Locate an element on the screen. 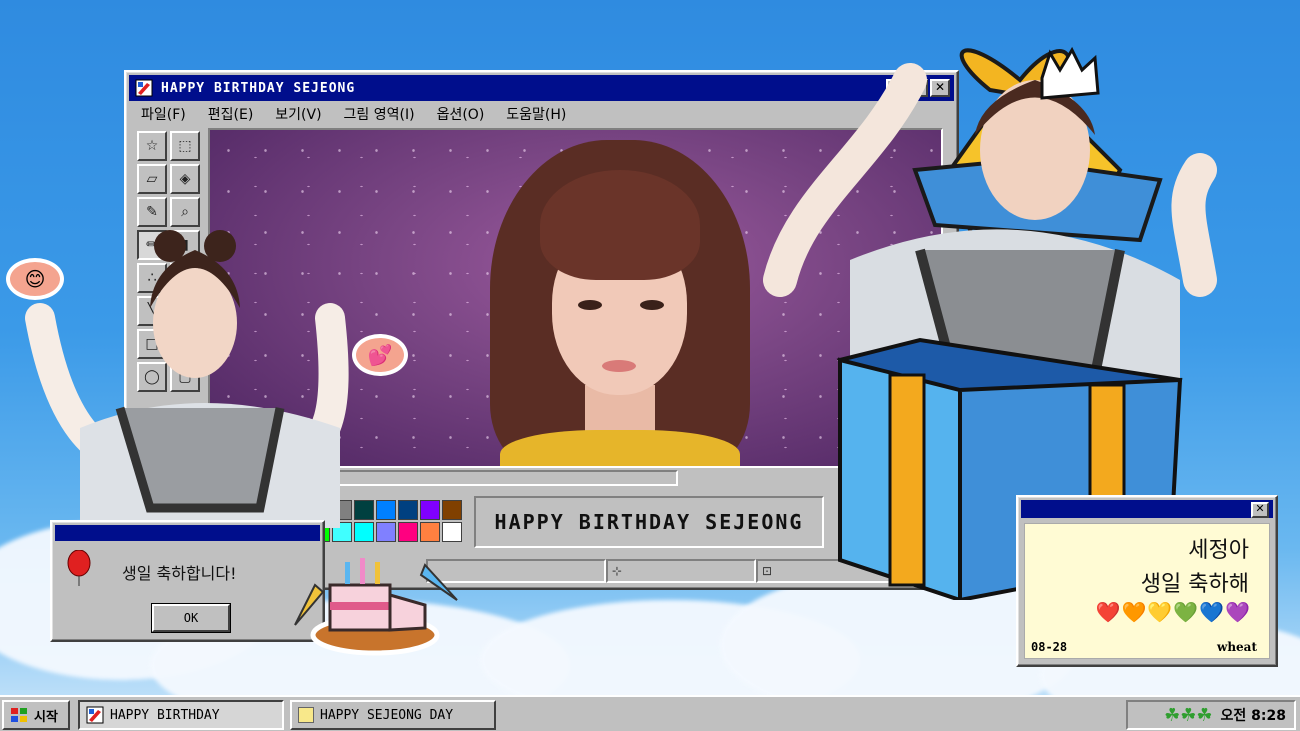  start-label: 시작 is located at coordinates (46, 717).